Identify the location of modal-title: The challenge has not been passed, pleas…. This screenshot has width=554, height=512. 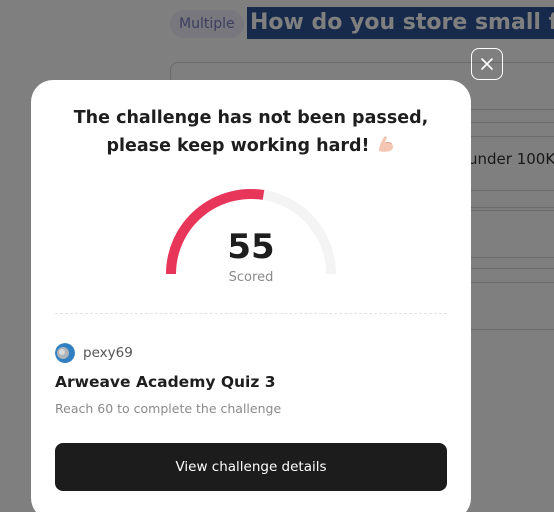
(251, 133).